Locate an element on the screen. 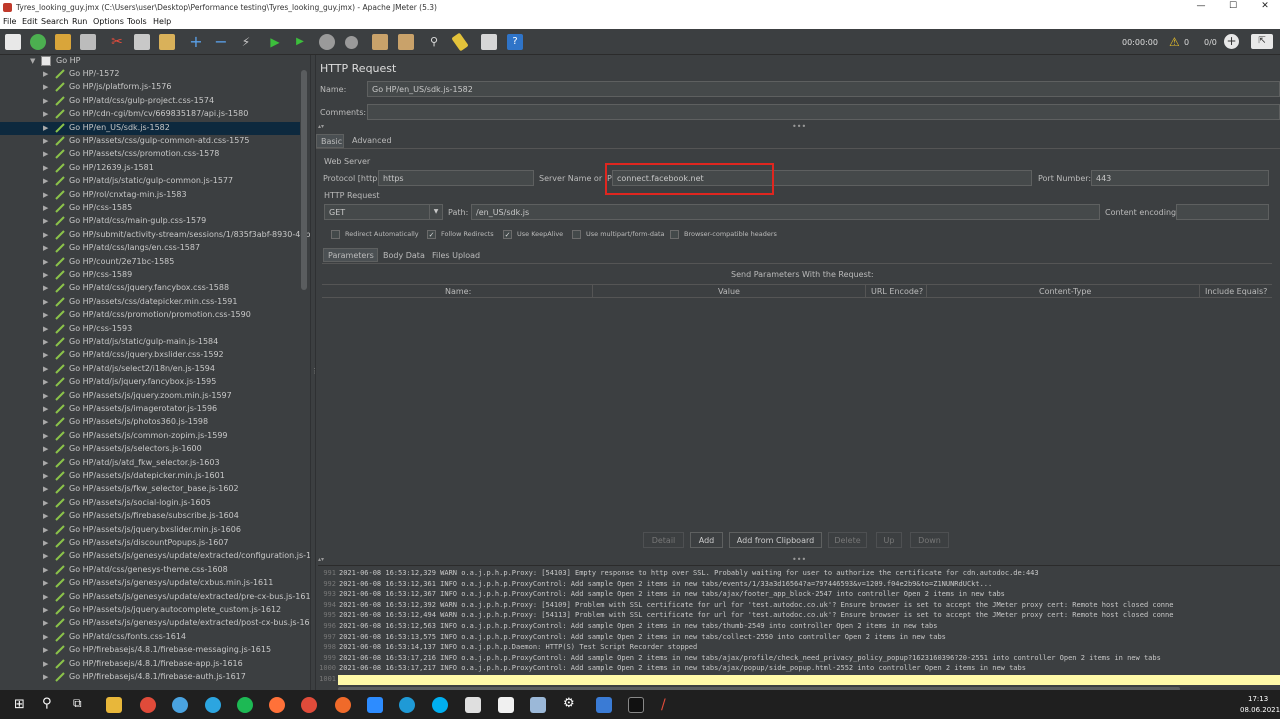 The height and width of the screenshot is (719, 1280). detail-button: Detail is located at coordinates (663, 540).